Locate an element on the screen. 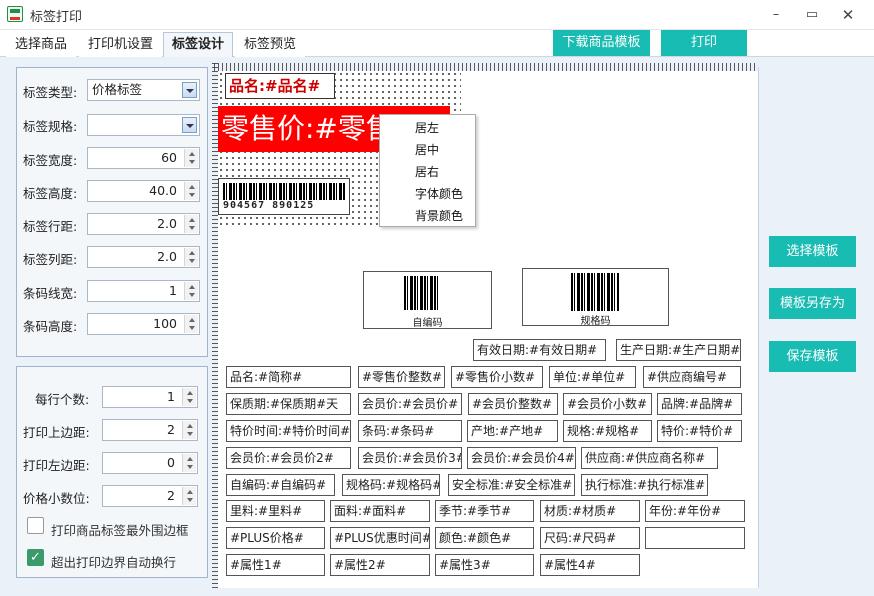 Image resolution: width=874 pixels, height=596 pixels. field-attr-4: #属性4# is located at coordinates (590, 565).